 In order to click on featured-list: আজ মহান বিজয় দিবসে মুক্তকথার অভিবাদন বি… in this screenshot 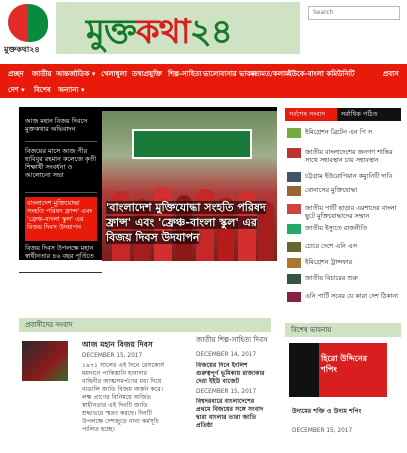, I will do `click(60, 183)`.